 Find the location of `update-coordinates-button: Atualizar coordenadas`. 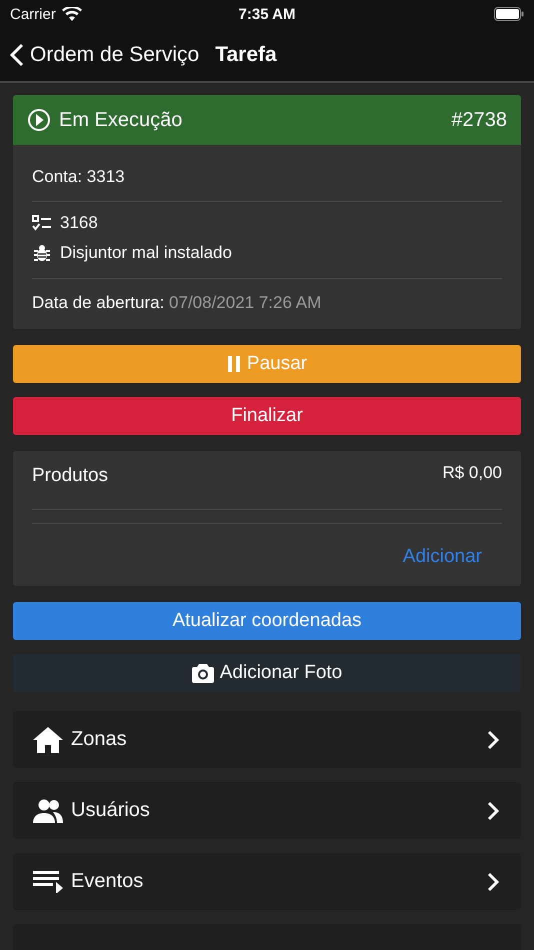

update-coordinates-button: Atualizar coordenadas is located at coordinates (267, 621).